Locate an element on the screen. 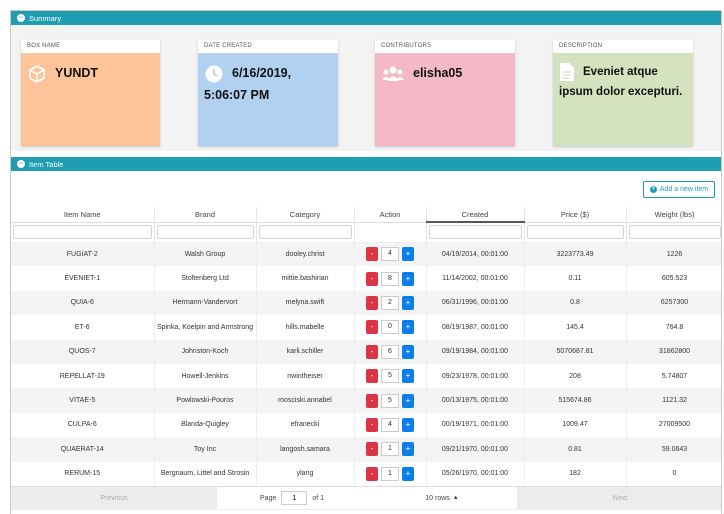 This screenshot has height=514, width=724. cell-brand: Toy Inc is located at coordinates (205, 449).